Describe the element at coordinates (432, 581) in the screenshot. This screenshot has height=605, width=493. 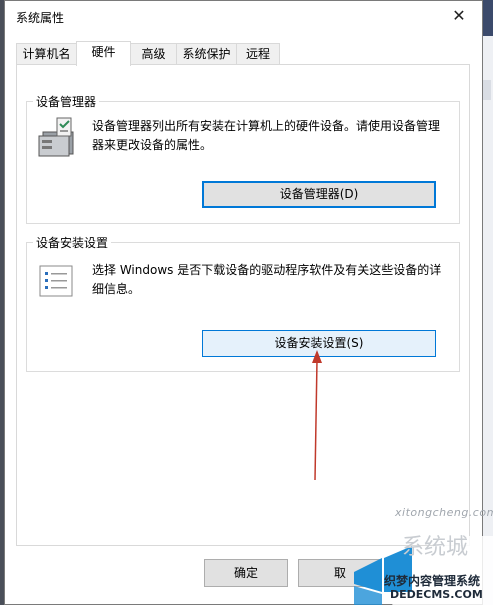
I see `watermark-site-name: 织梦内容管理系统` at that location.